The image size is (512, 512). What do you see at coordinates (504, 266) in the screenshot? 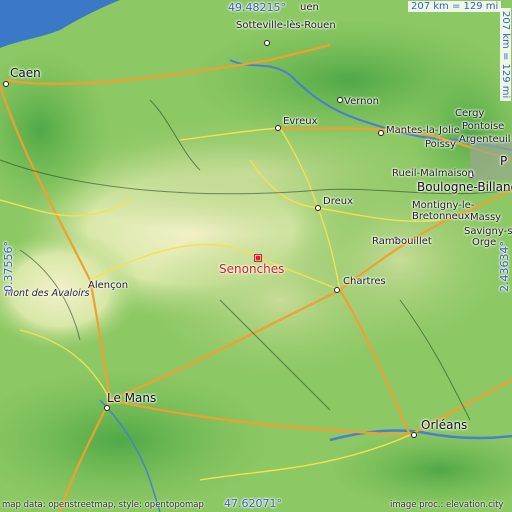
I see `coord-right: 2.43634°` at bounding box center [504, 266].